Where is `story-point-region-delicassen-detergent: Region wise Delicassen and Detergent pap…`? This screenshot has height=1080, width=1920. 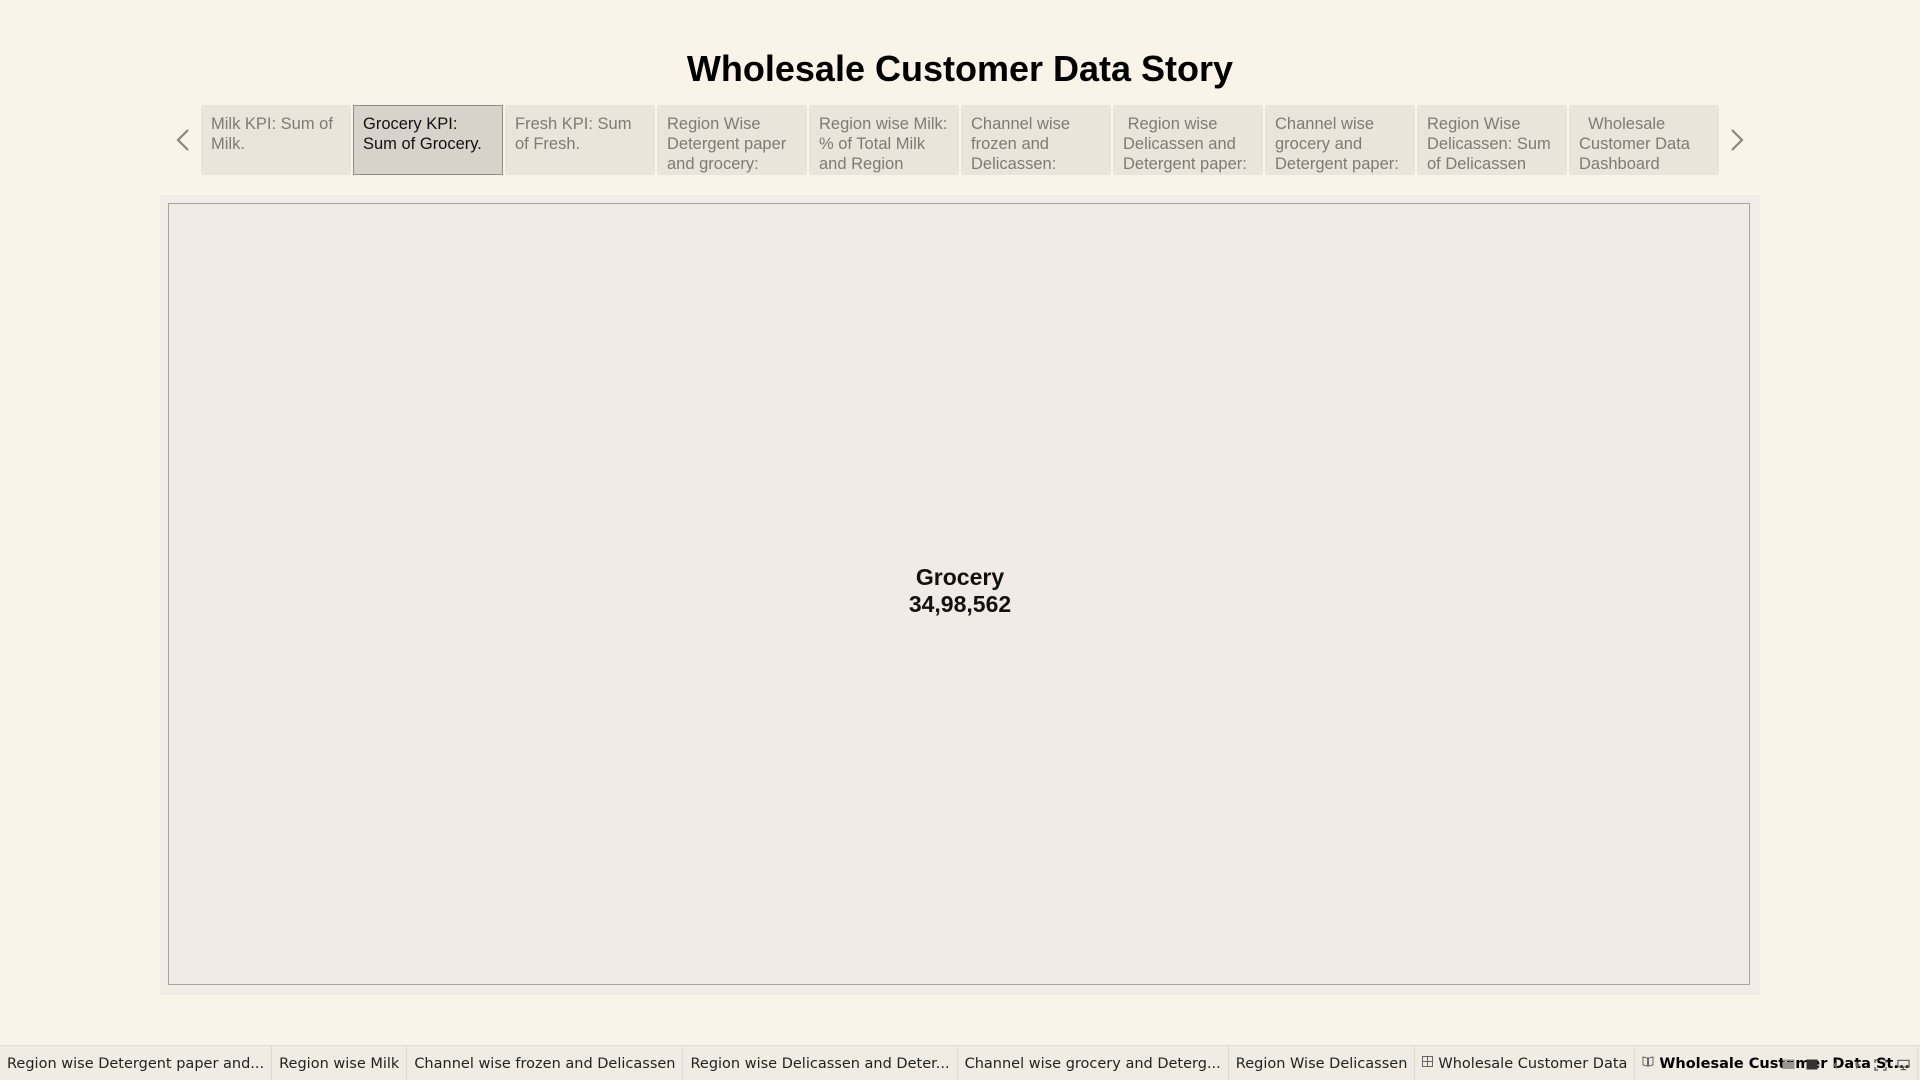 story-point-region-delicassen-detergent: Region wise Delicassen and Detergent pap… is located at coordinates (1188, 140).